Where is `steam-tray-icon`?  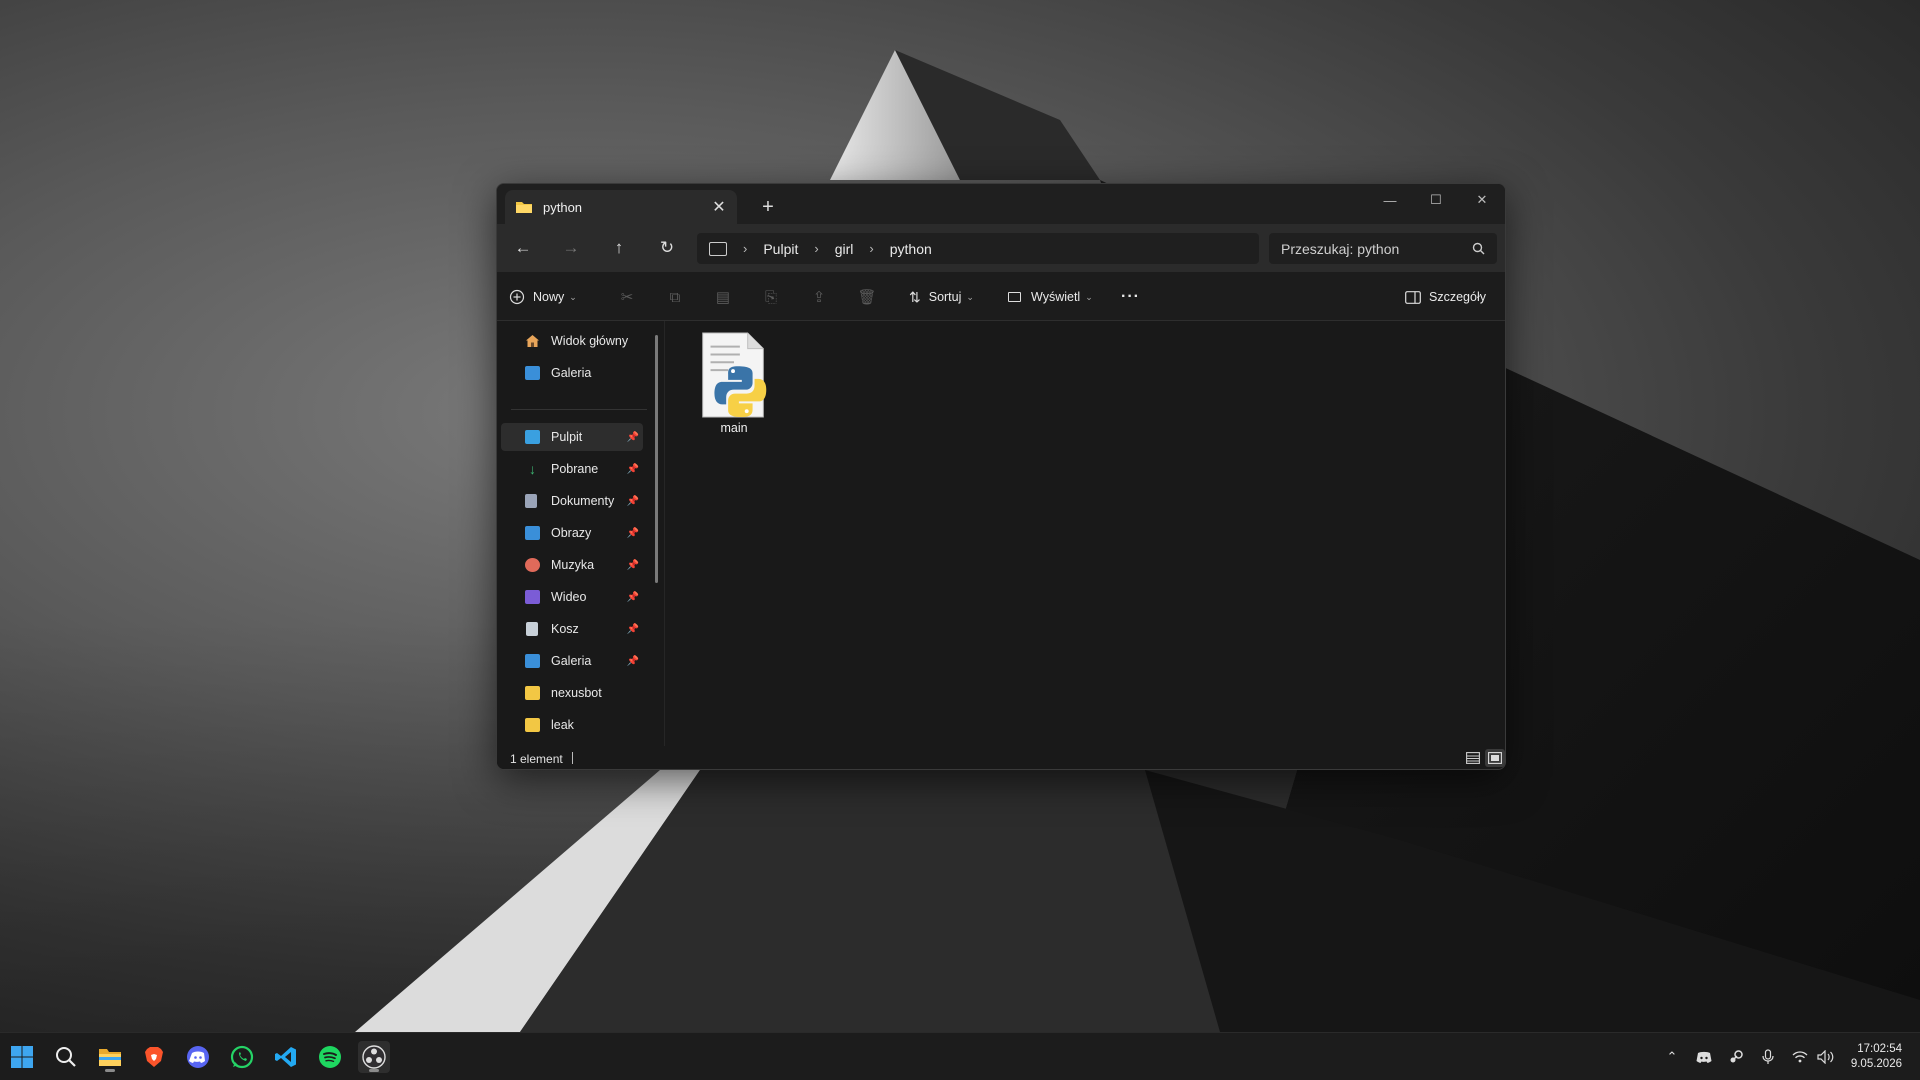
steam-tray-icon is located at coordinates (1736, 1057).